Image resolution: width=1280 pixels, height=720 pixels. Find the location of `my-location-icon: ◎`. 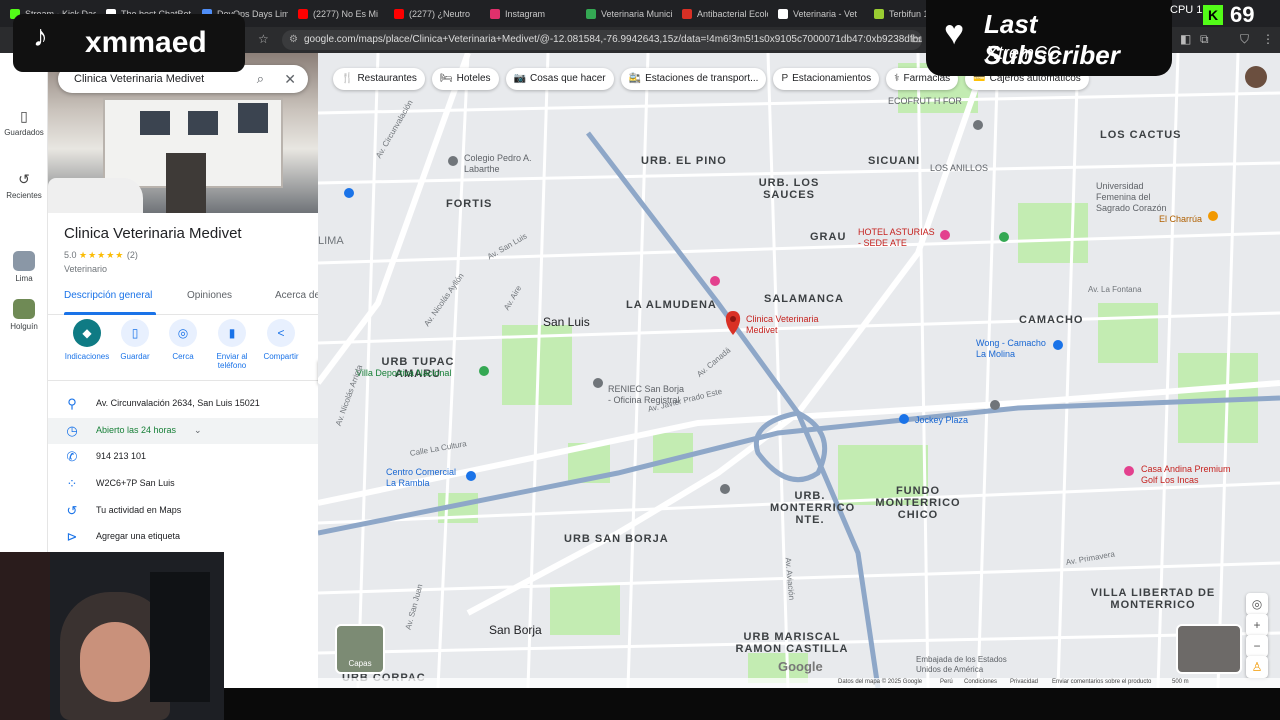

my-location-icon: ◎ is located at coordinates (1257, 604).